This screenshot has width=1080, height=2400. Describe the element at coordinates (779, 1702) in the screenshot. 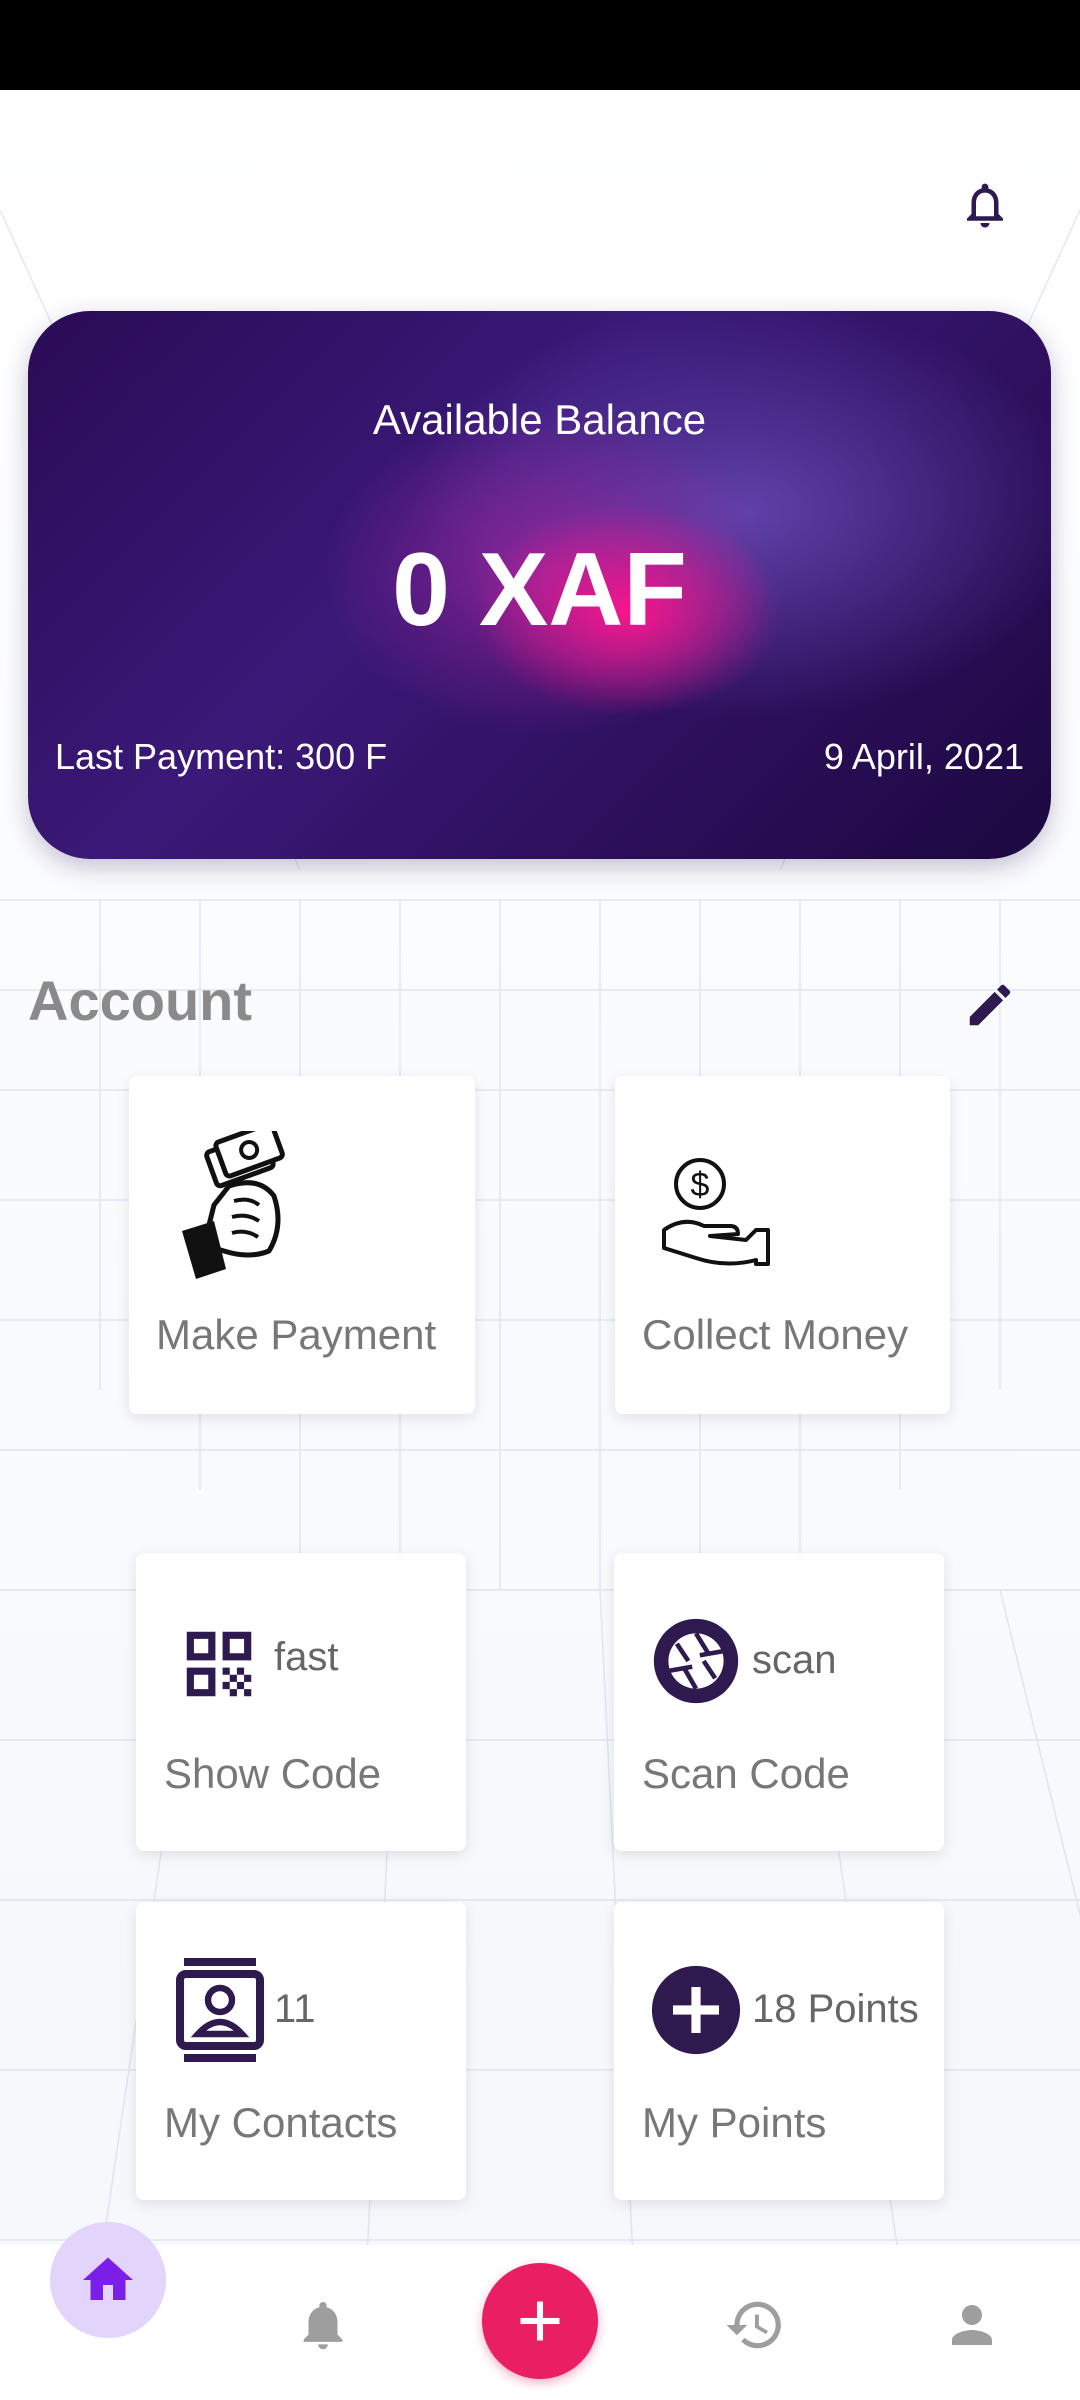

I see `scan-code-tile: scan Scan Code` at that location.